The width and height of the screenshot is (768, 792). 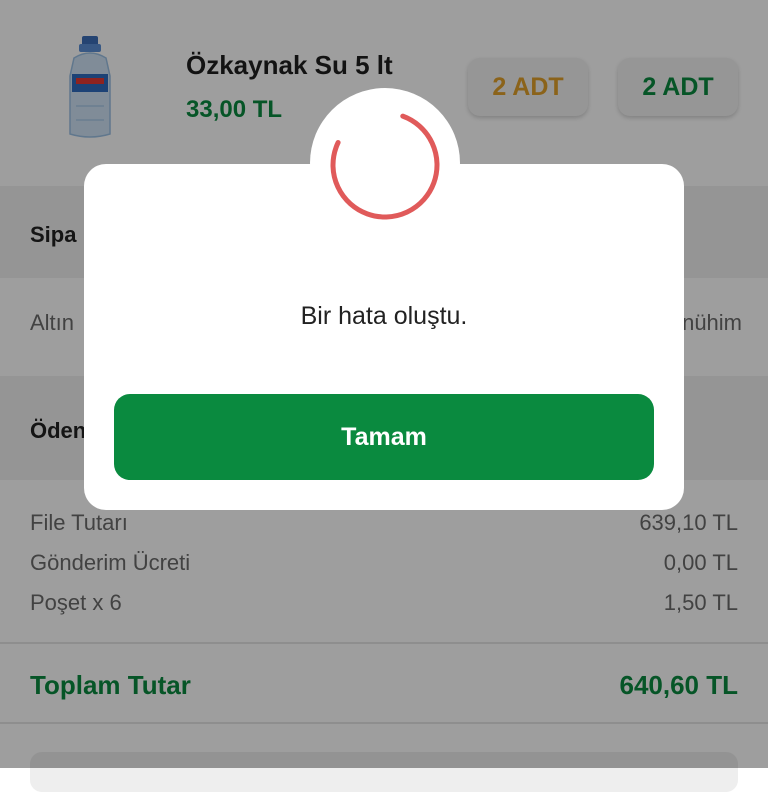 What do you see at coordinates (385, 165) in the screenshot?
I see `loading-spinner-icon` at bounding box center [385, 165].